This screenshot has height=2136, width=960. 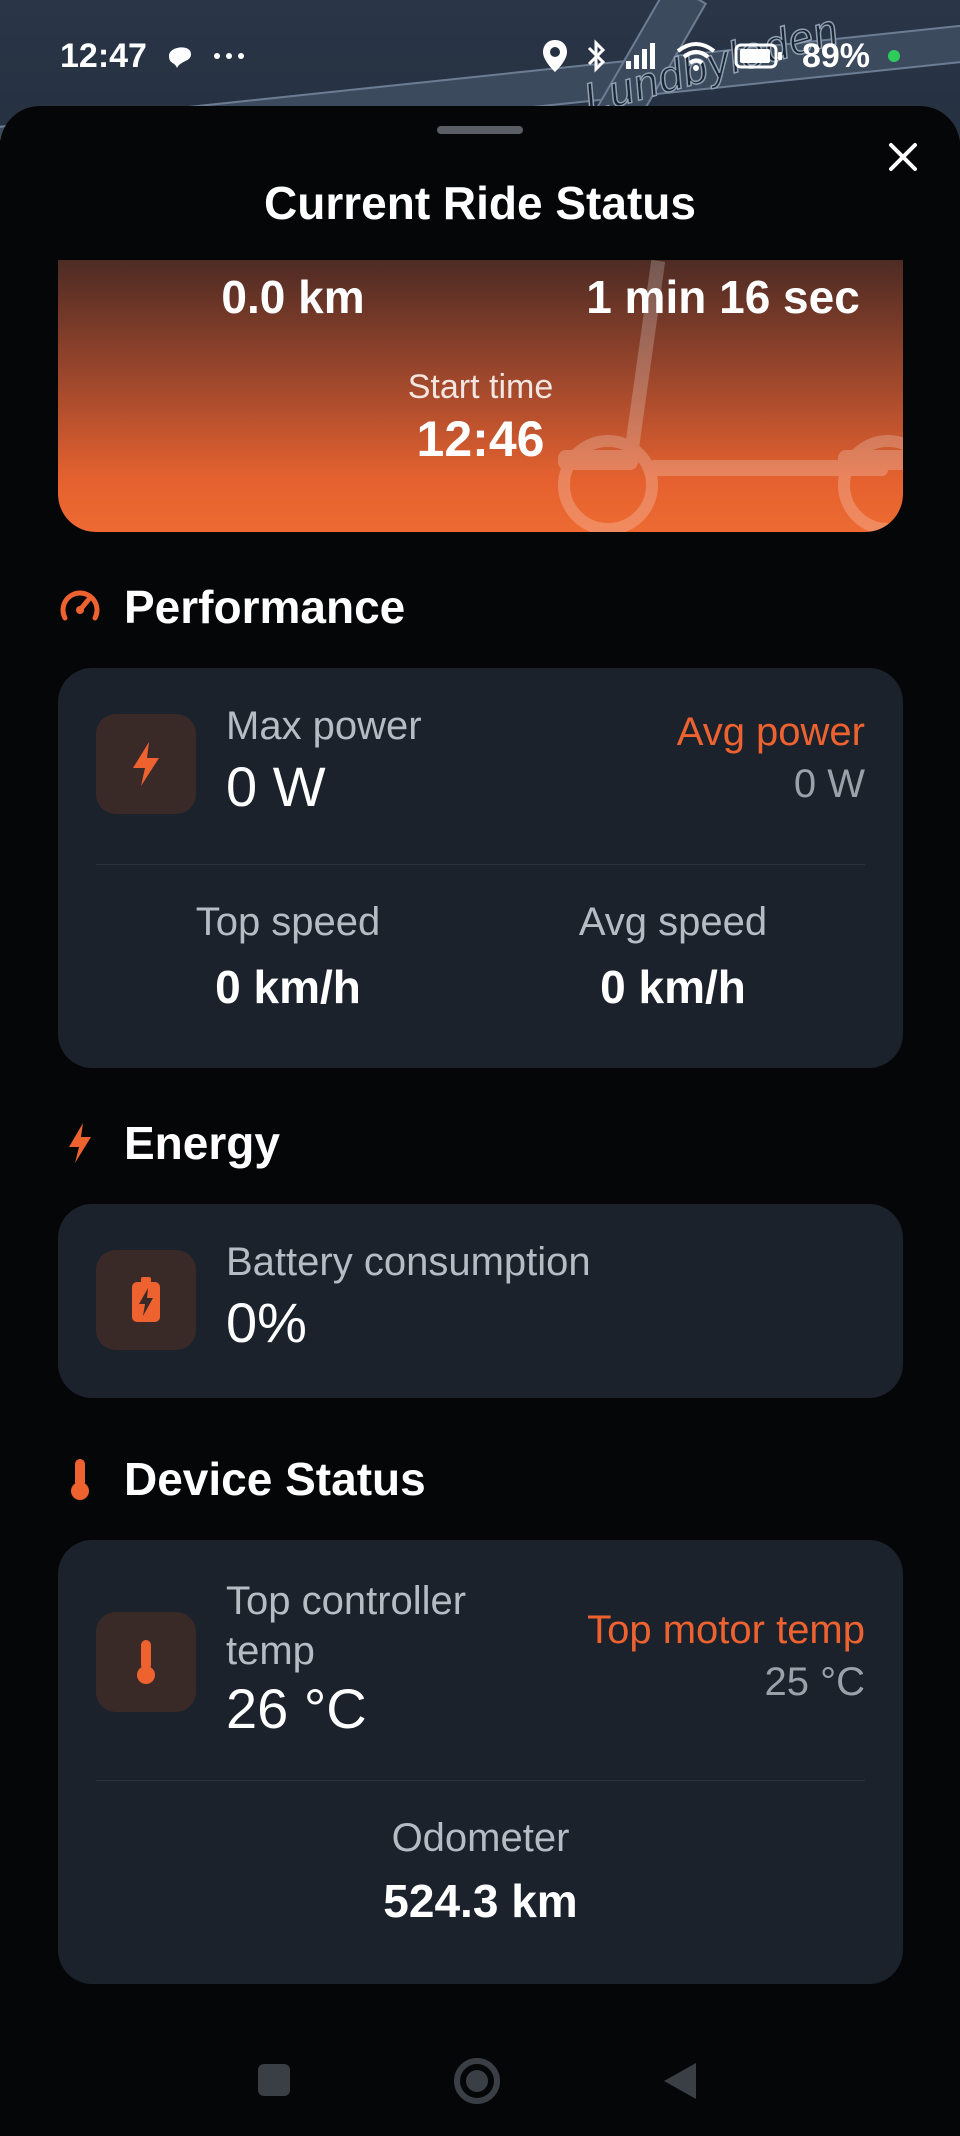 What do you see at coordinates (641, 56) in the screenshot?
I see `signal-icon` at bounding box center [641, 56].